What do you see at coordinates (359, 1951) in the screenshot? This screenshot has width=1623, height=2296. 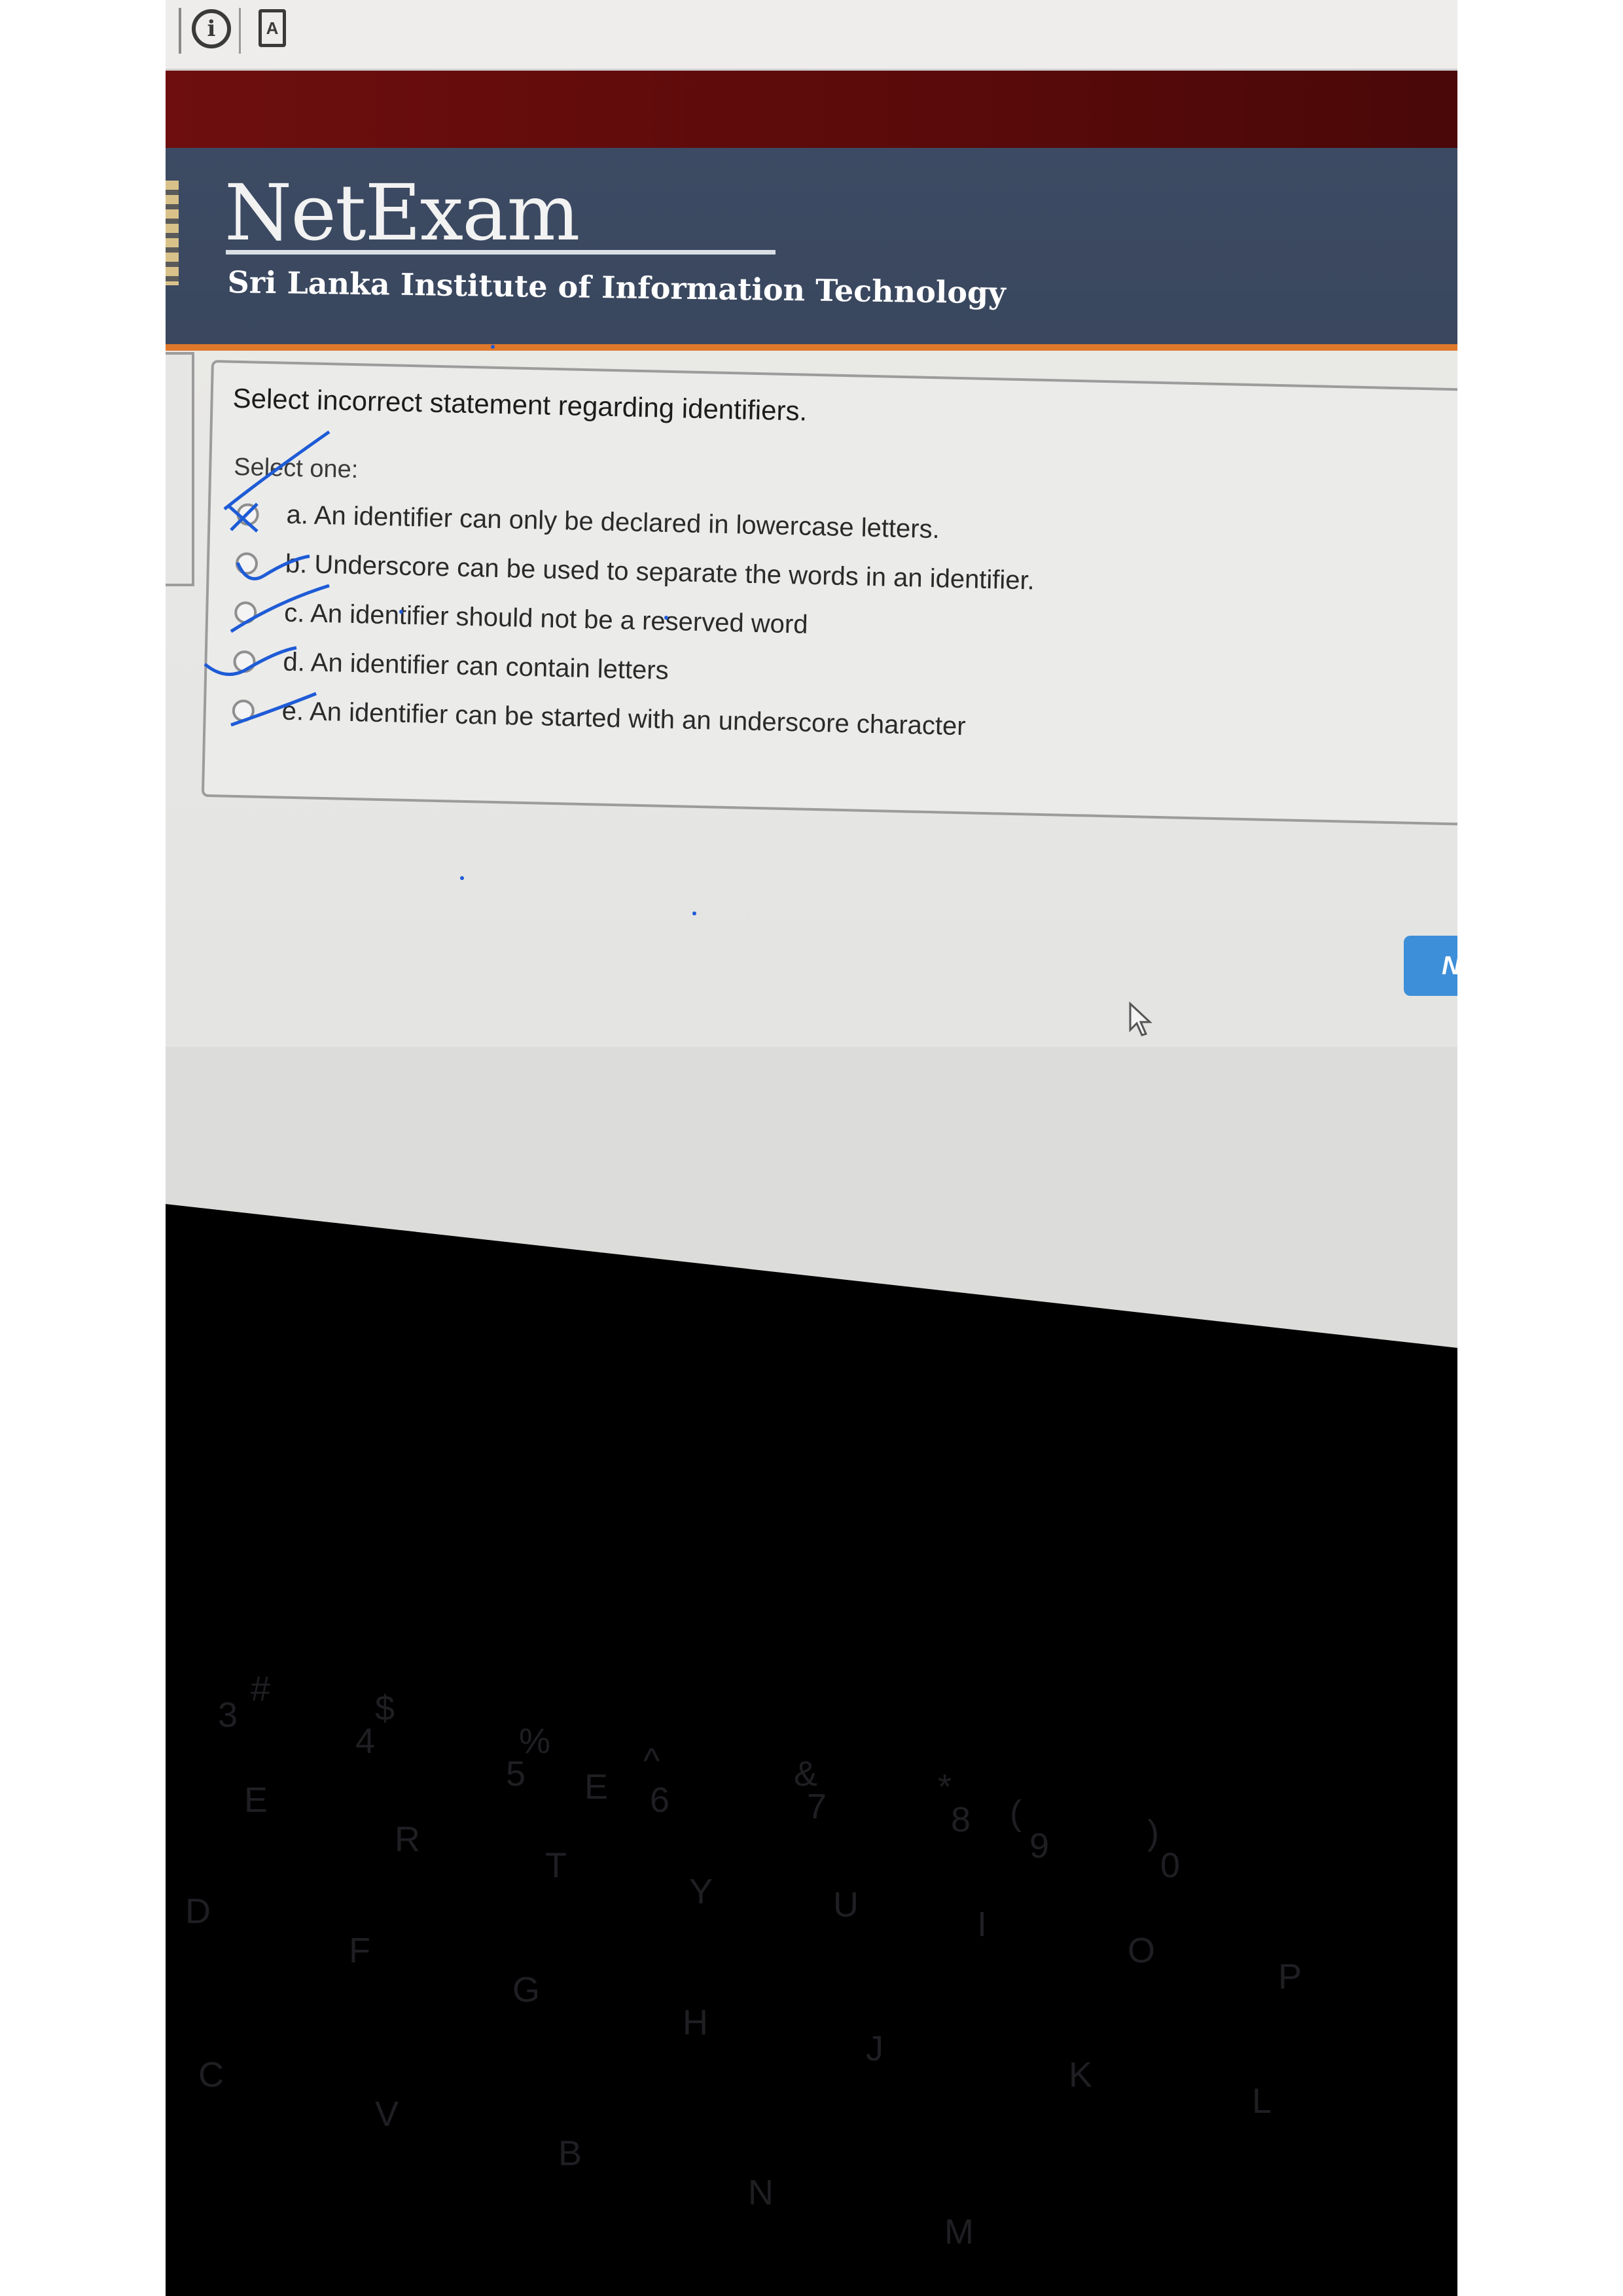 I see `keyboard-key: F` at bounding box center [359, 1951].